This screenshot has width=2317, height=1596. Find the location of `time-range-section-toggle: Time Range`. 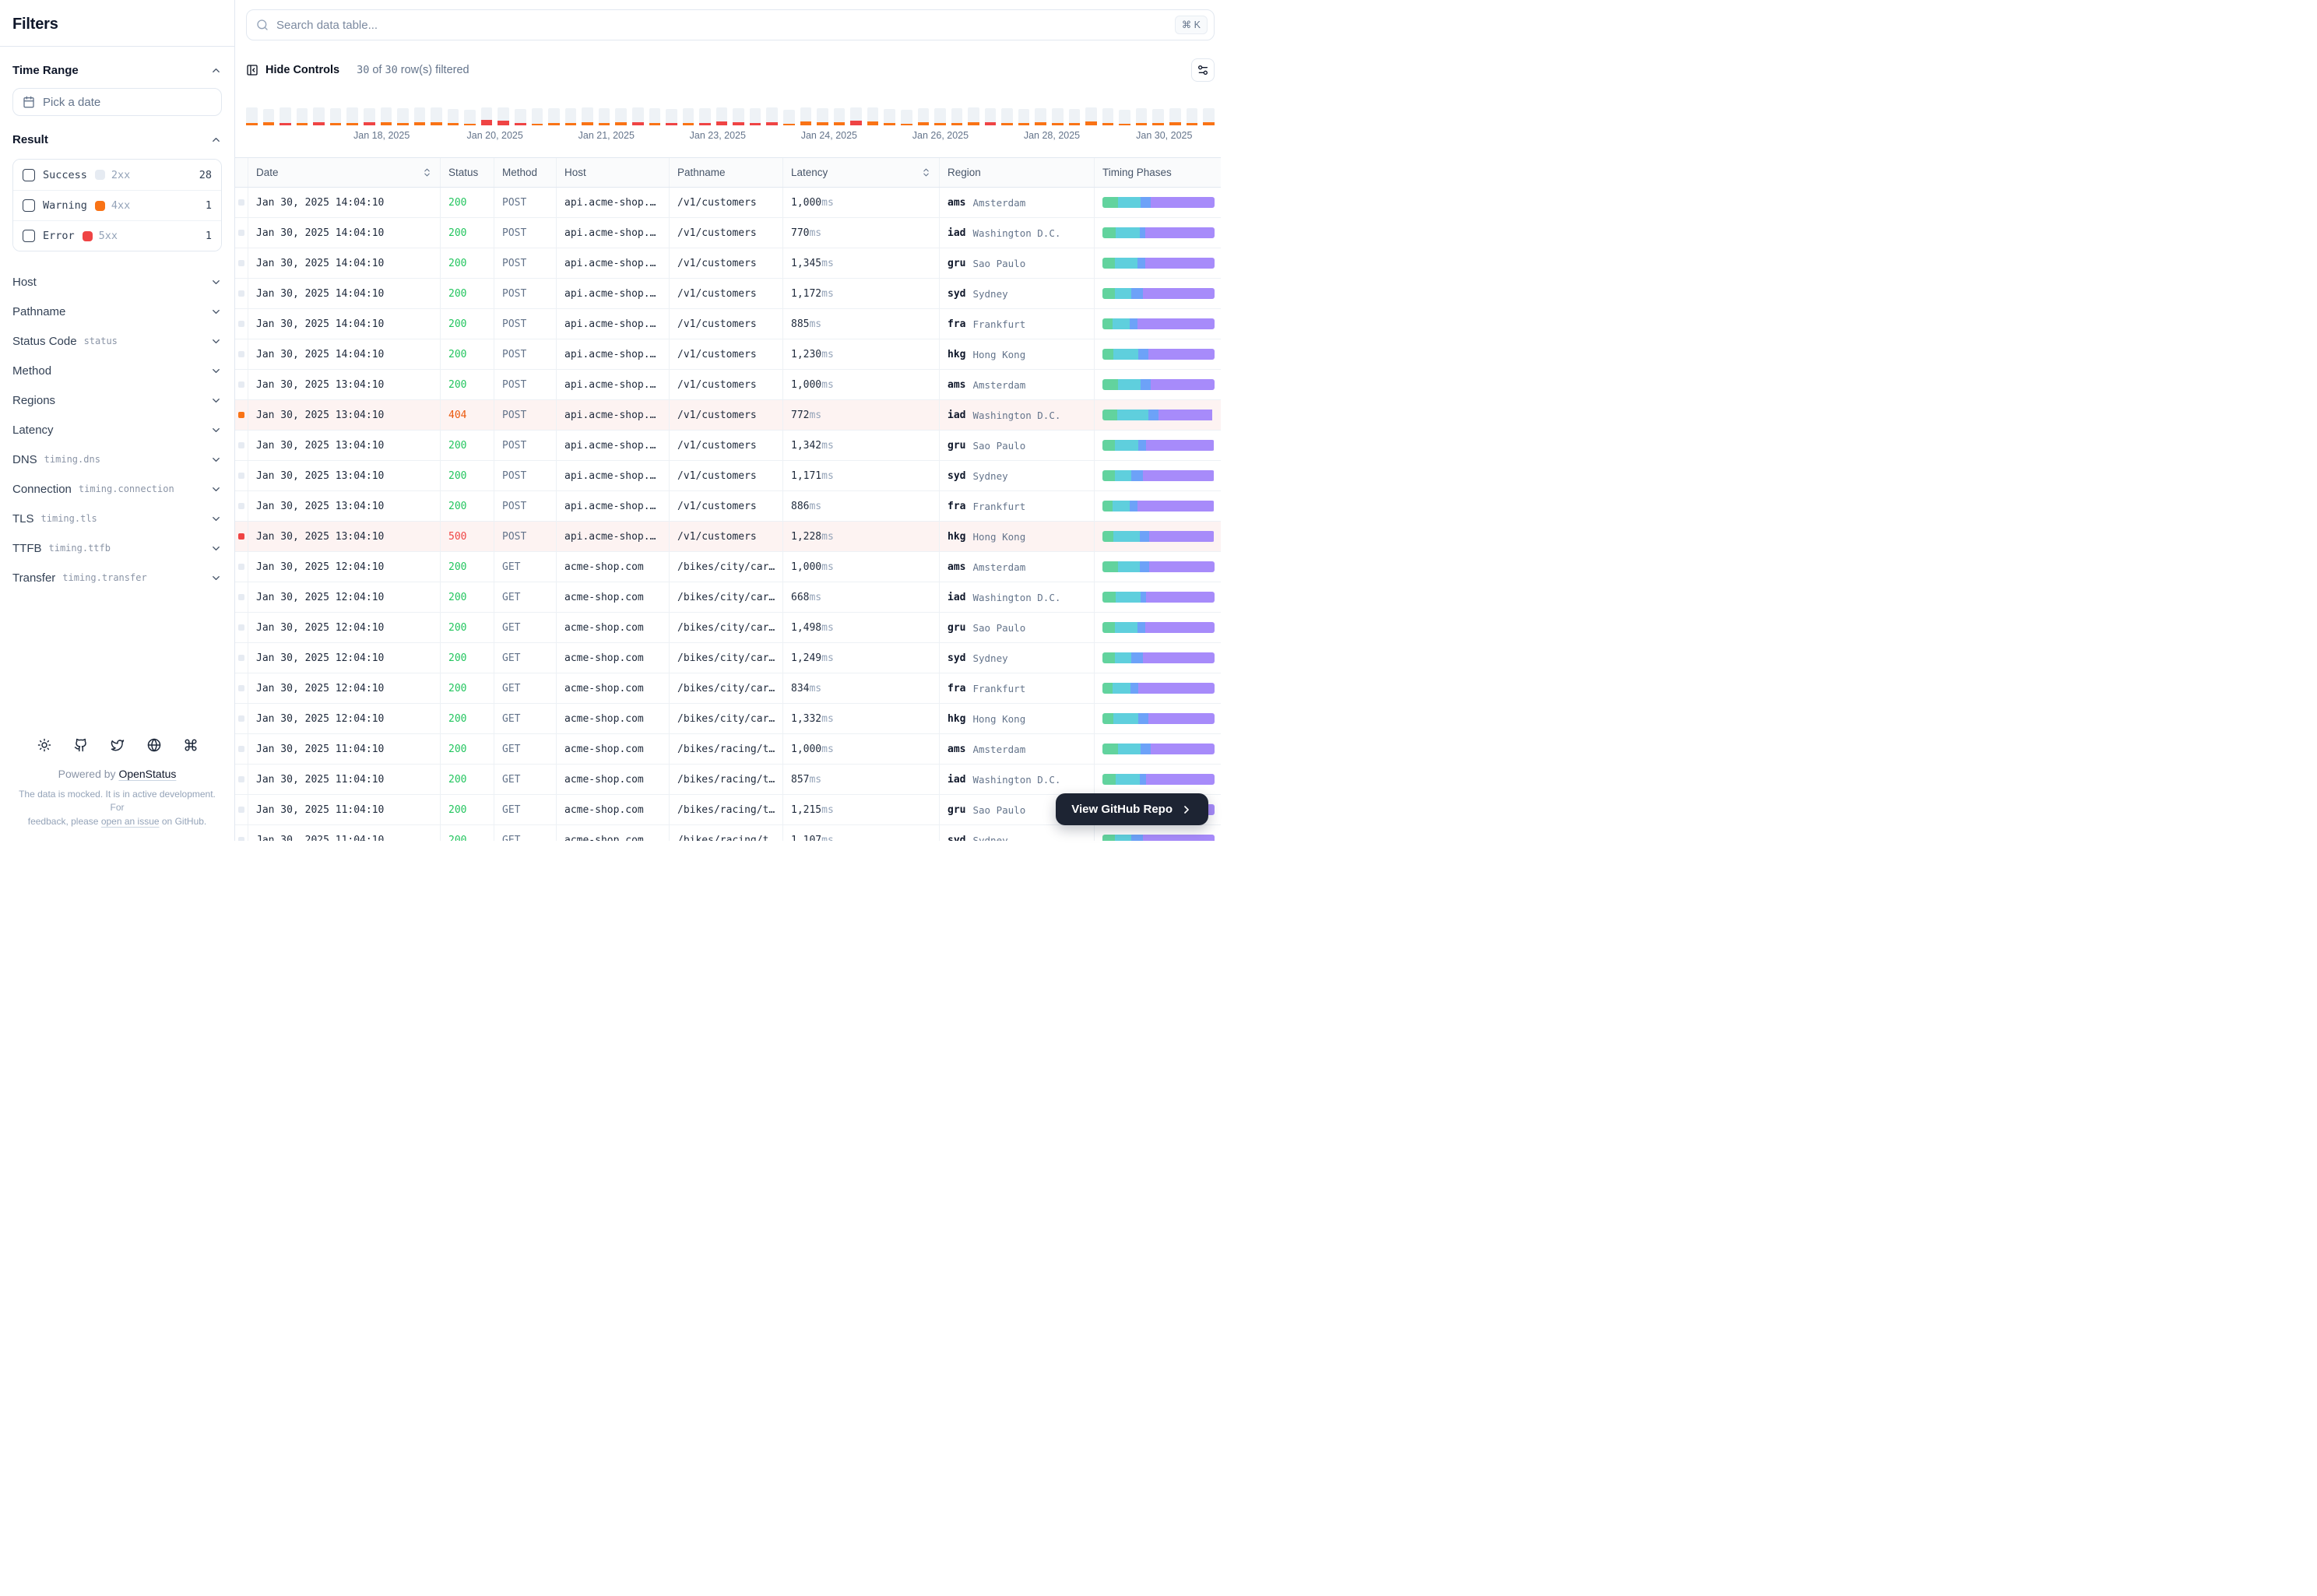

time-range-section-toggle: Time Range is located at coordinates (117, 70).